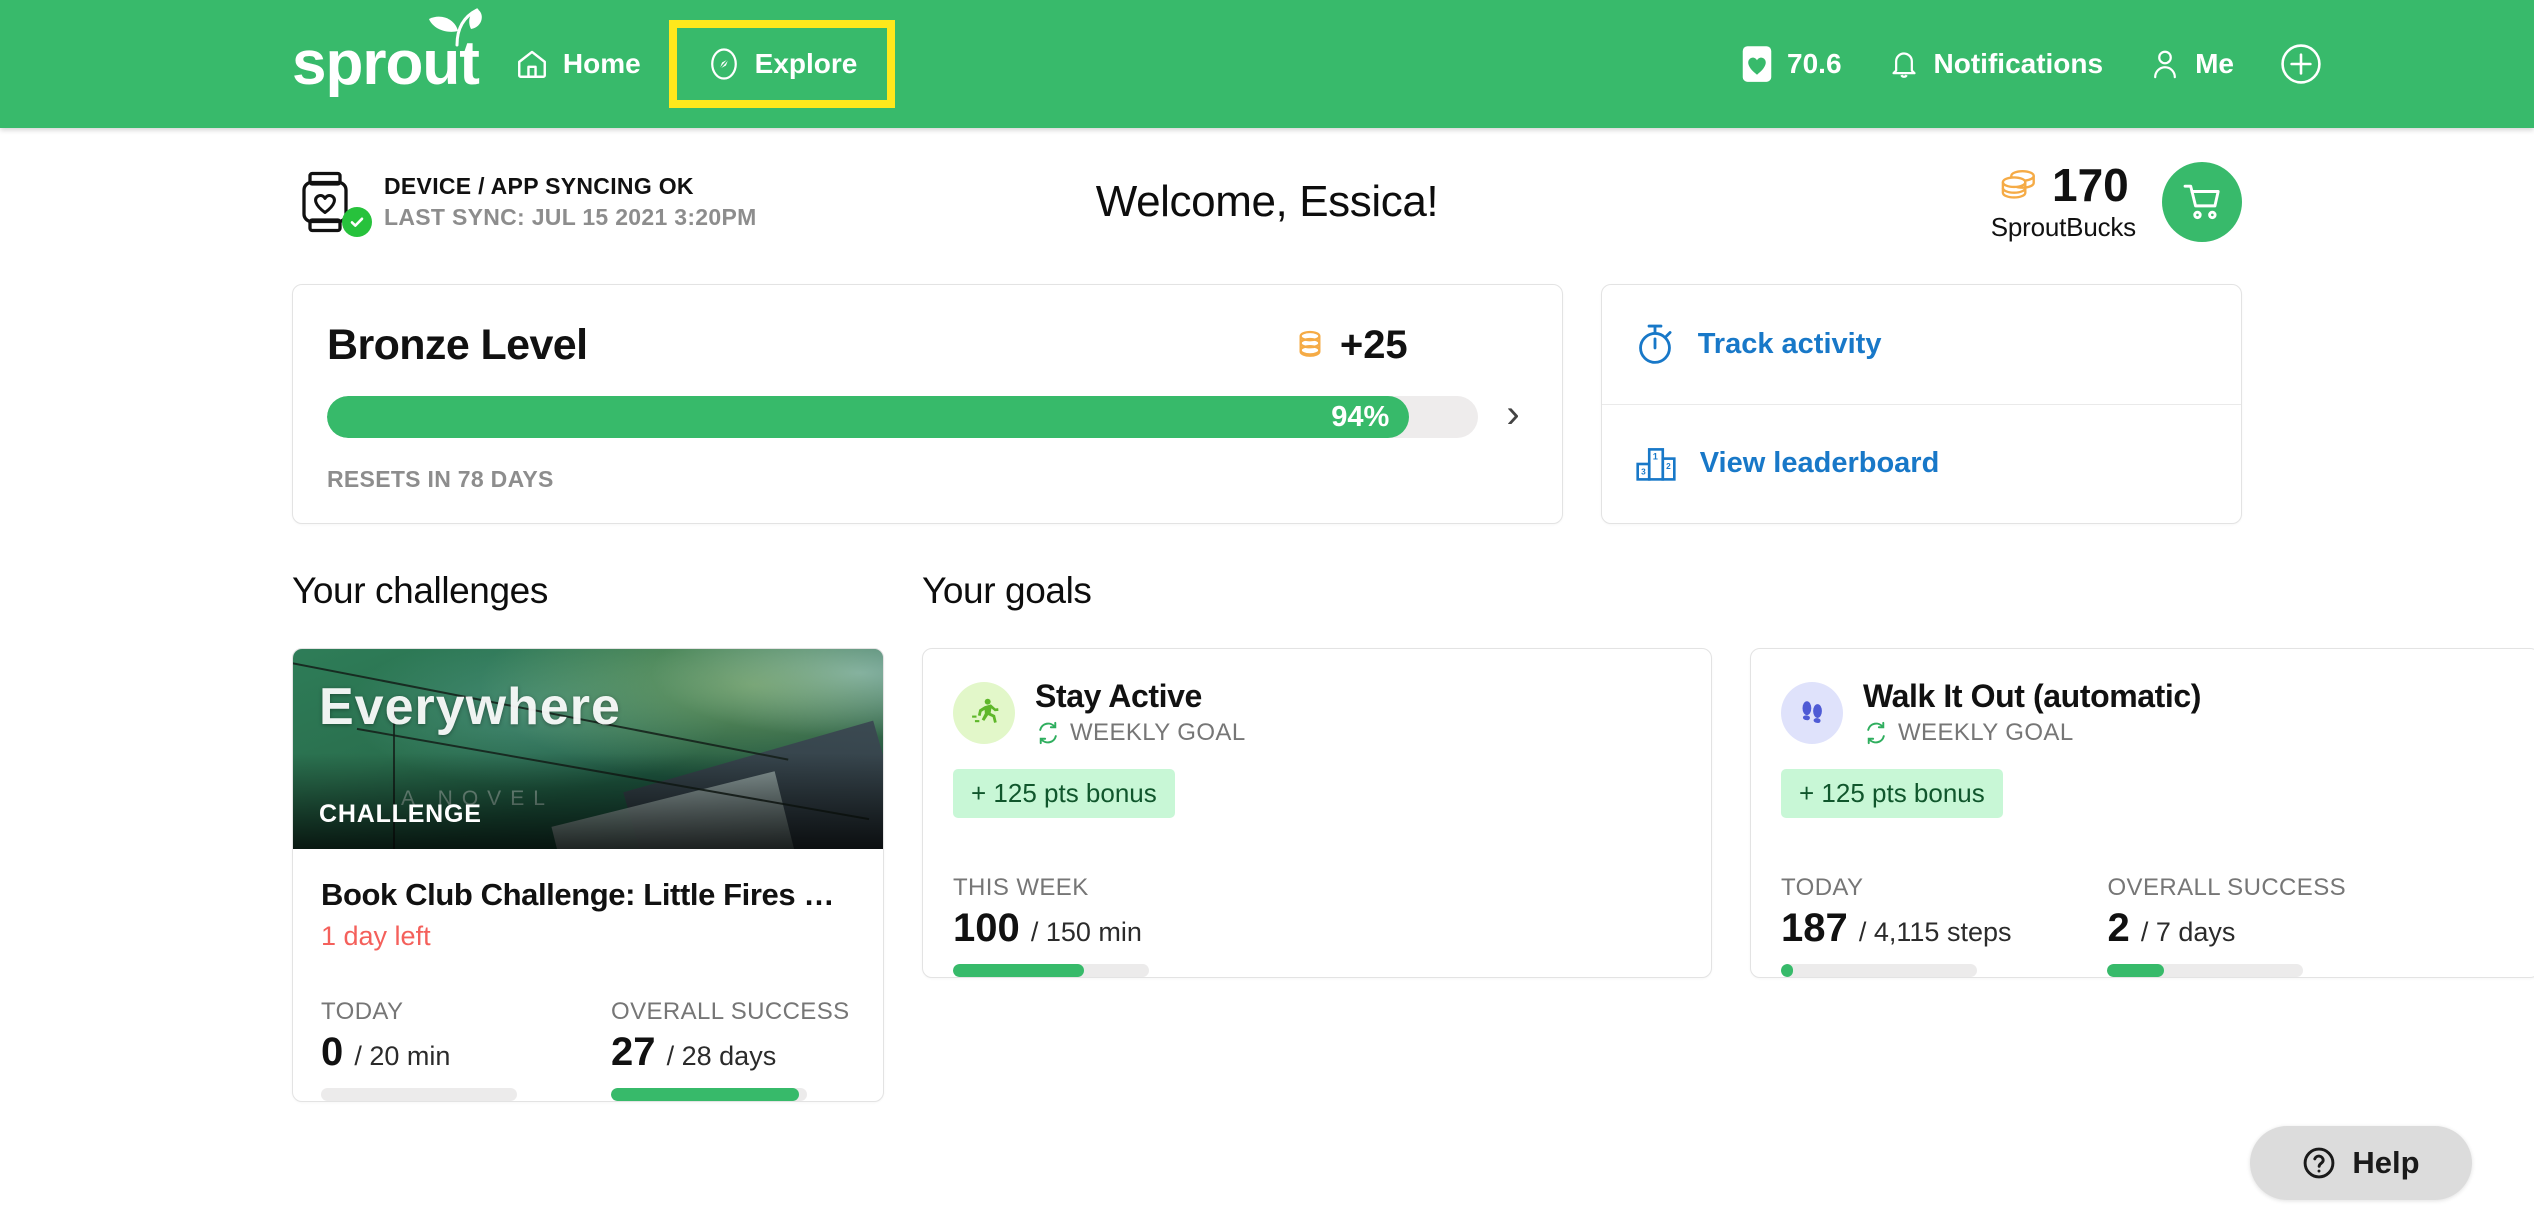 Image resolution: width=2534 pixels, height=1228 pixels. I want to click on help-label: Help, so click(2386, 1162).